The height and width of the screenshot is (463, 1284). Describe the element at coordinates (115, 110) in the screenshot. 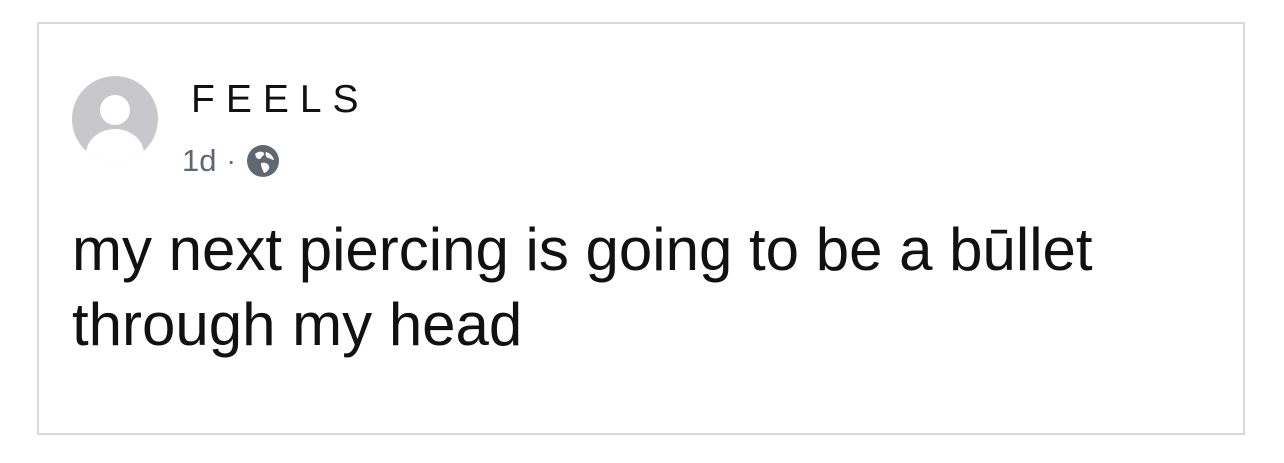

I see `default-avatar-icon` at that location.